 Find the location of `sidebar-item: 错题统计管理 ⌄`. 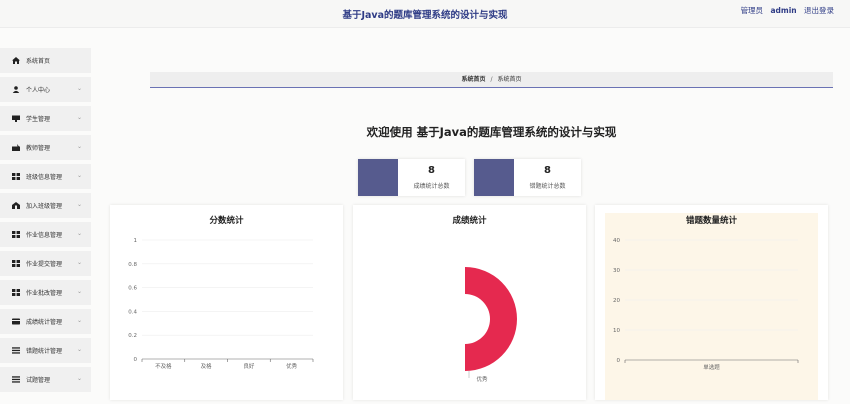

sidebar-item: 错题统计管理 ⌄ is located at coordinates (45, 350).